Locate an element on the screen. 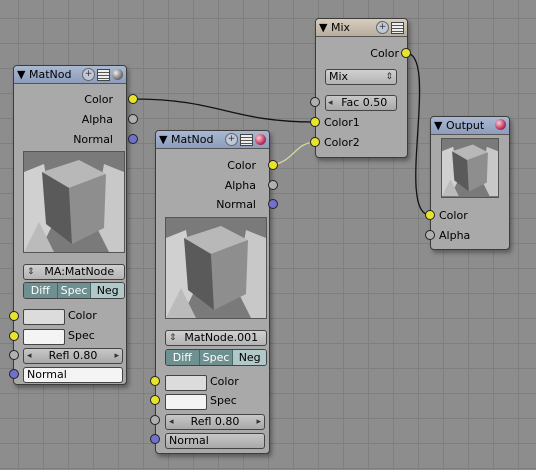  input-label-color1: Color1 is located at coordinates (342, 122).